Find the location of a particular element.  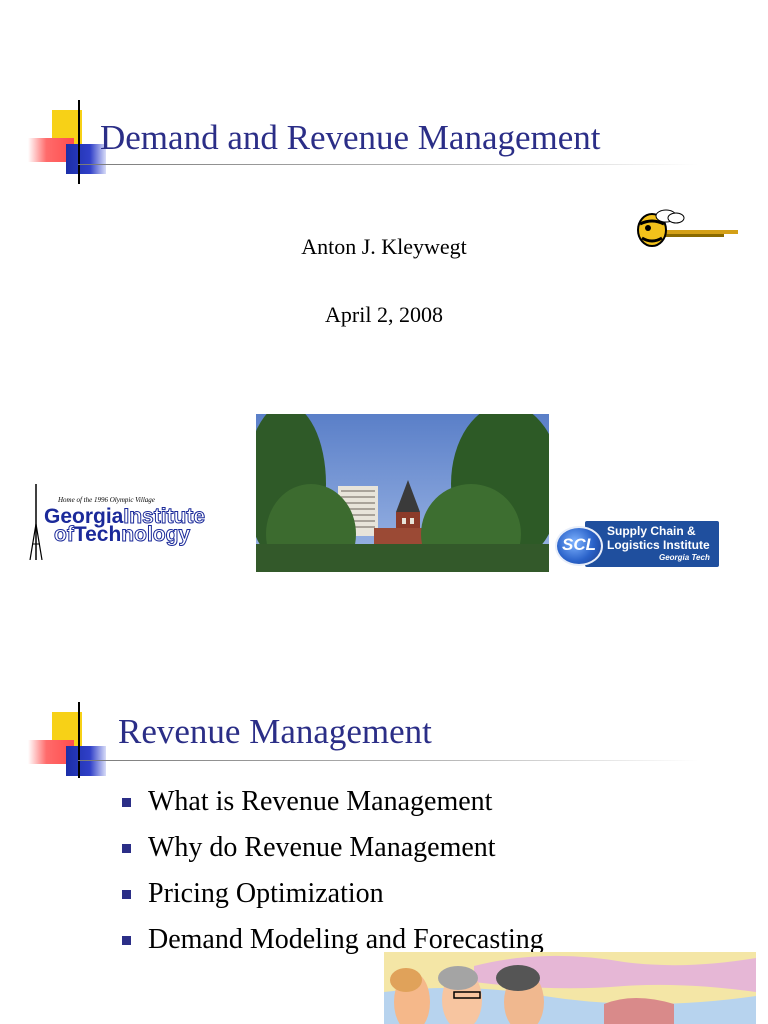

slide-title: Demand and Revenue Management is located at coordinates (350, 137).